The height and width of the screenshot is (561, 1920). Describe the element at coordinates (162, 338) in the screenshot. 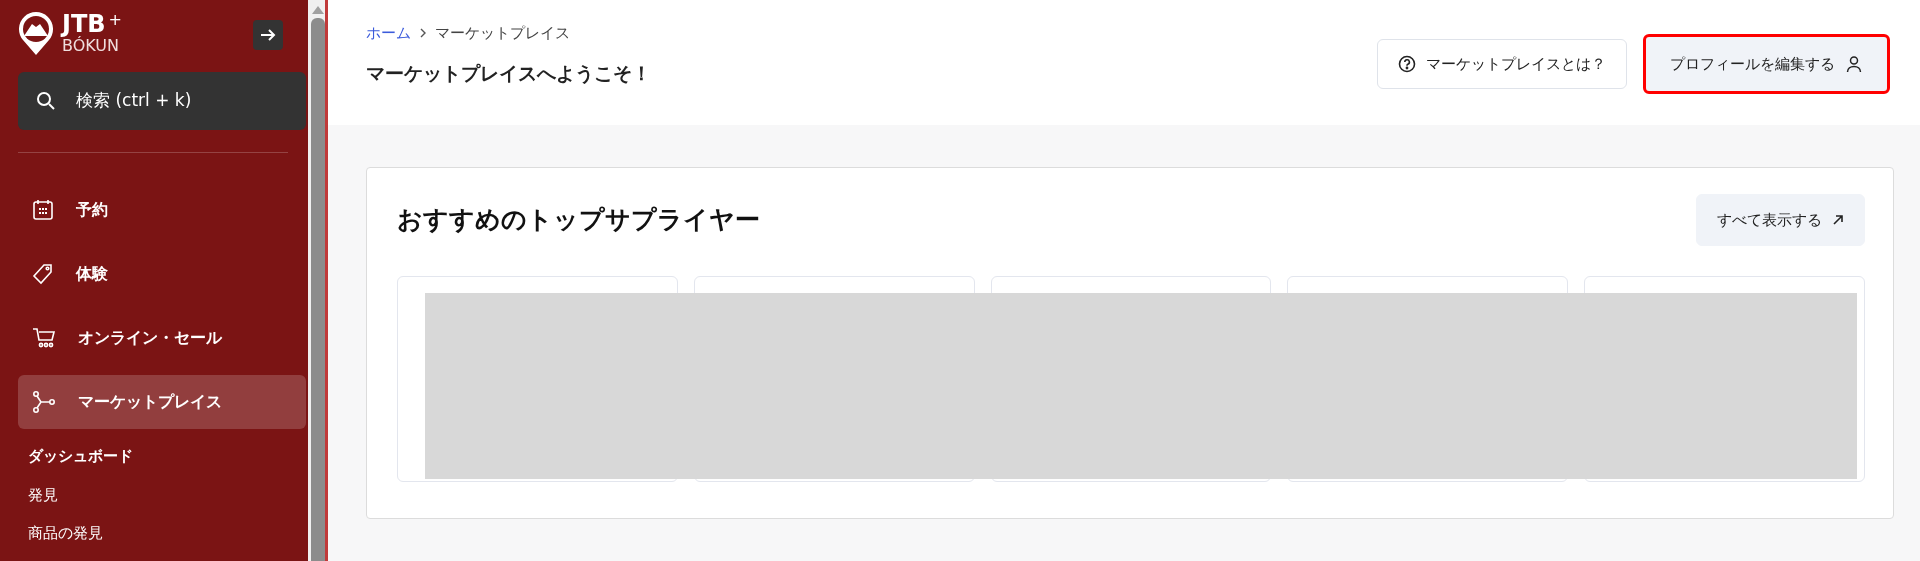

I see `nav-item: オンライン・セール` at that location.